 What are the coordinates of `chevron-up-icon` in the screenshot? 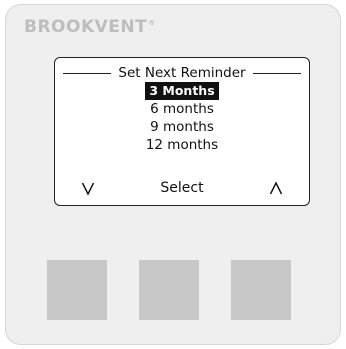 It's located at (276, 188).